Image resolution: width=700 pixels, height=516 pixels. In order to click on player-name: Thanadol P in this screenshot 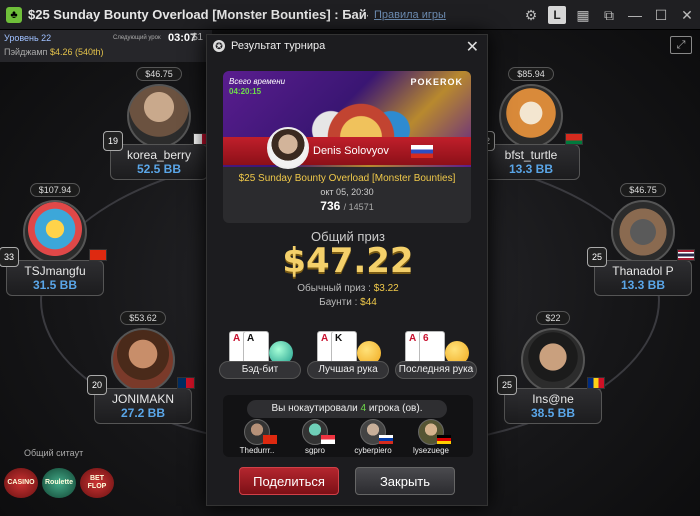, I will do `click(643, 271)`.